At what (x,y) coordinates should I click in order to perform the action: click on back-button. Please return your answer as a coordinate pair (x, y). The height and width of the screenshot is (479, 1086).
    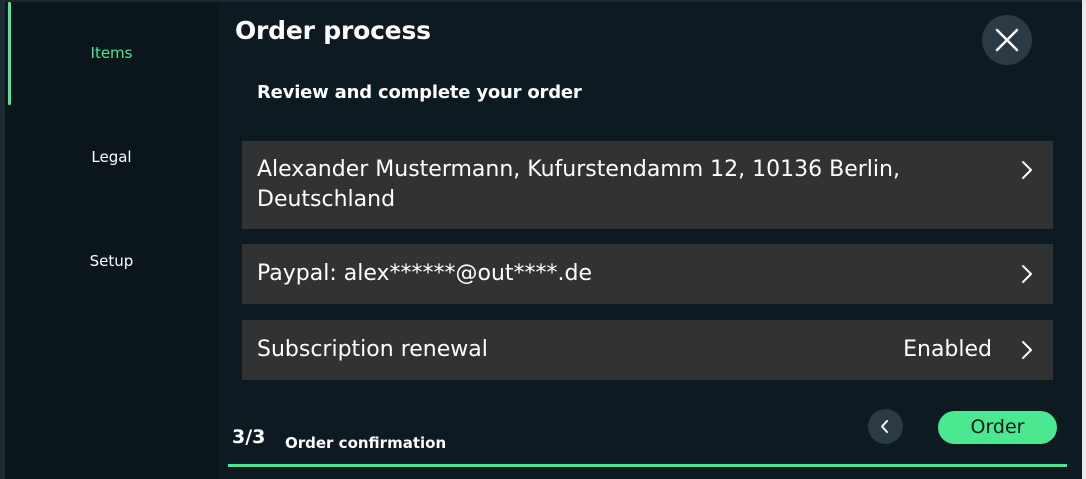
    Looking at the image, I should click on (885, 426).